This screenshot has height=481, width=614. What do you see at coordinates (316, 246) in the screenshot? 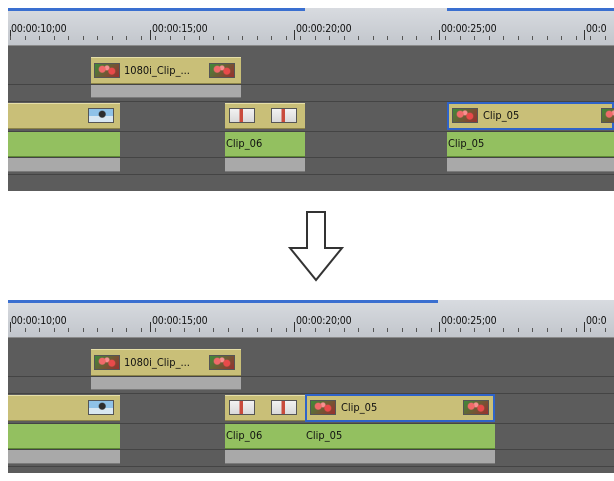
I see `down-arrow-icon` at bounding box center [316, 246].